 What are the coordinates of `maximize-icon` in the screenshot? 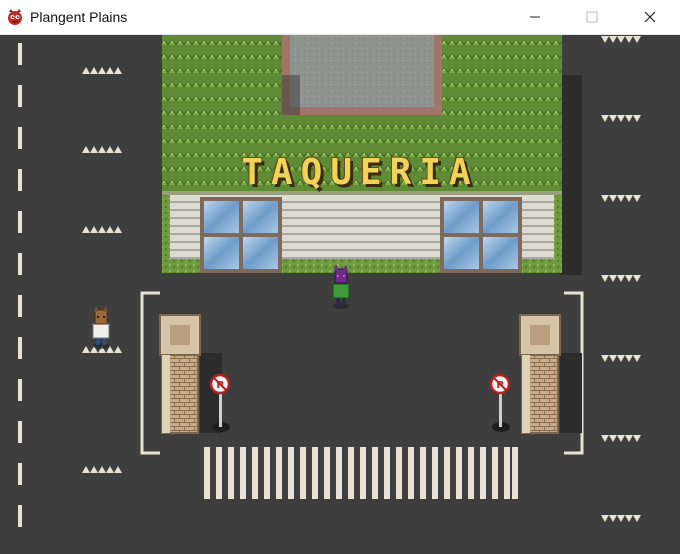 It's located at (592, 17).